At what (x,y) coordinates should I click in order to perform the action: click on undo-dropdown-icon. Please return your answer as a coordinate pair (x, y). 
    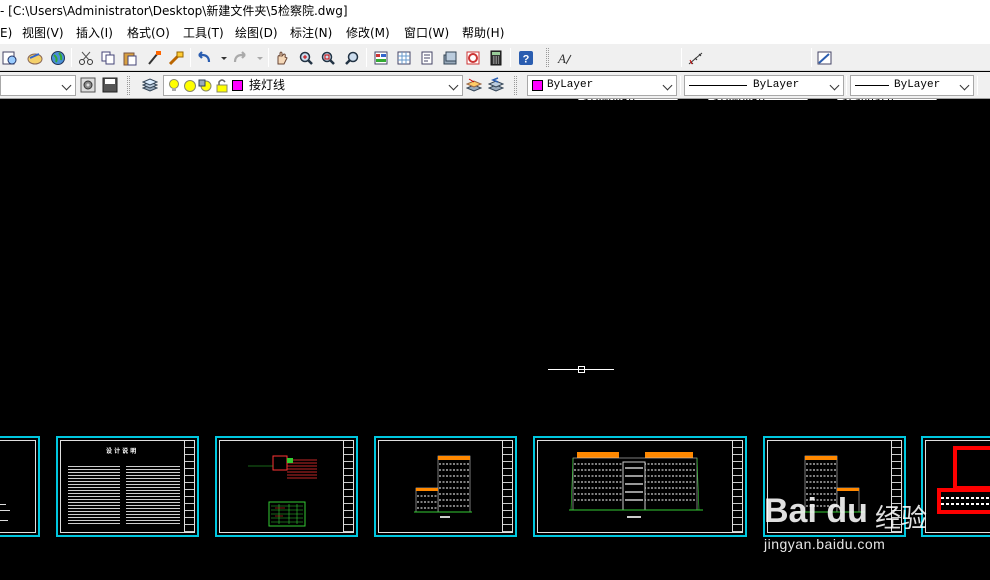
    Looking at the image, I should click on (224, 58).